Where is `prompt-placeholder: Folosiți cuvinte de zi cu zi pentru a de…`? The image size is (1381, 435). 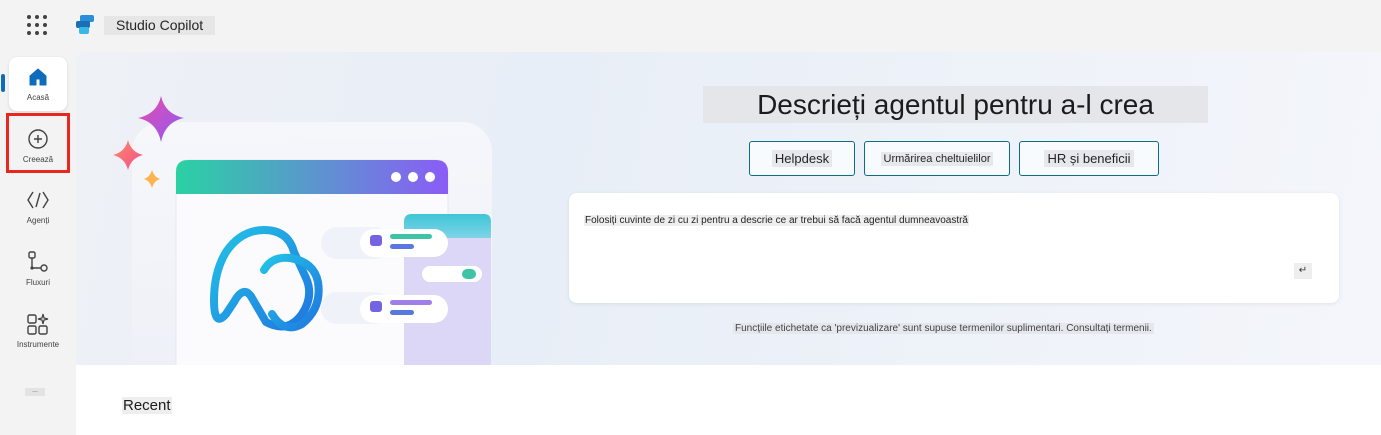
prompt-placeholder: Folosiți cuvinte de zi cu zi pentru a de… is located at coordinates (776, 220).